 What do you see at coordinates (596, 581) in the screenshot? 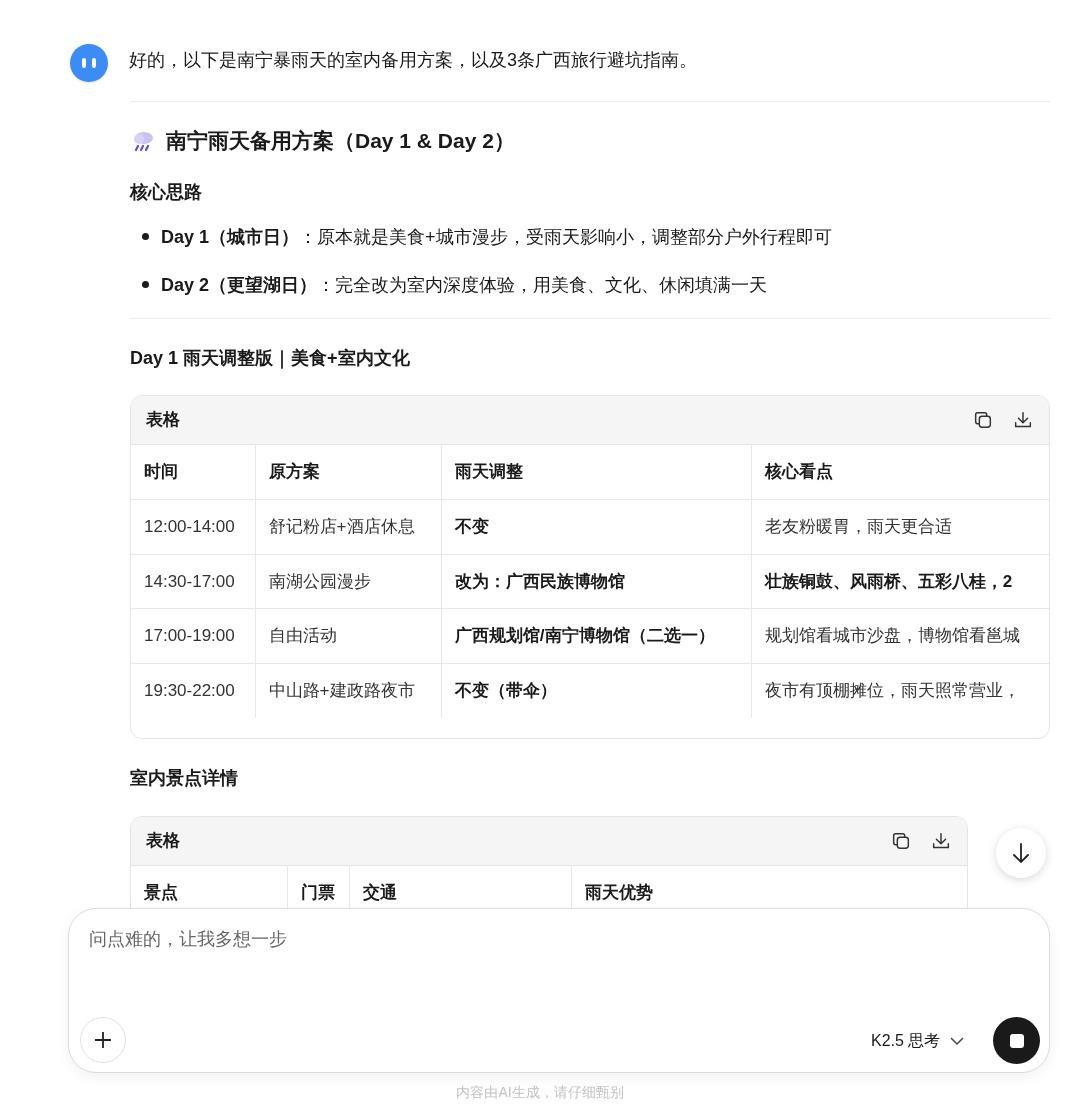
I see `table-cell: 改为：广西民族博物馆` at bounding box center [596, 581].